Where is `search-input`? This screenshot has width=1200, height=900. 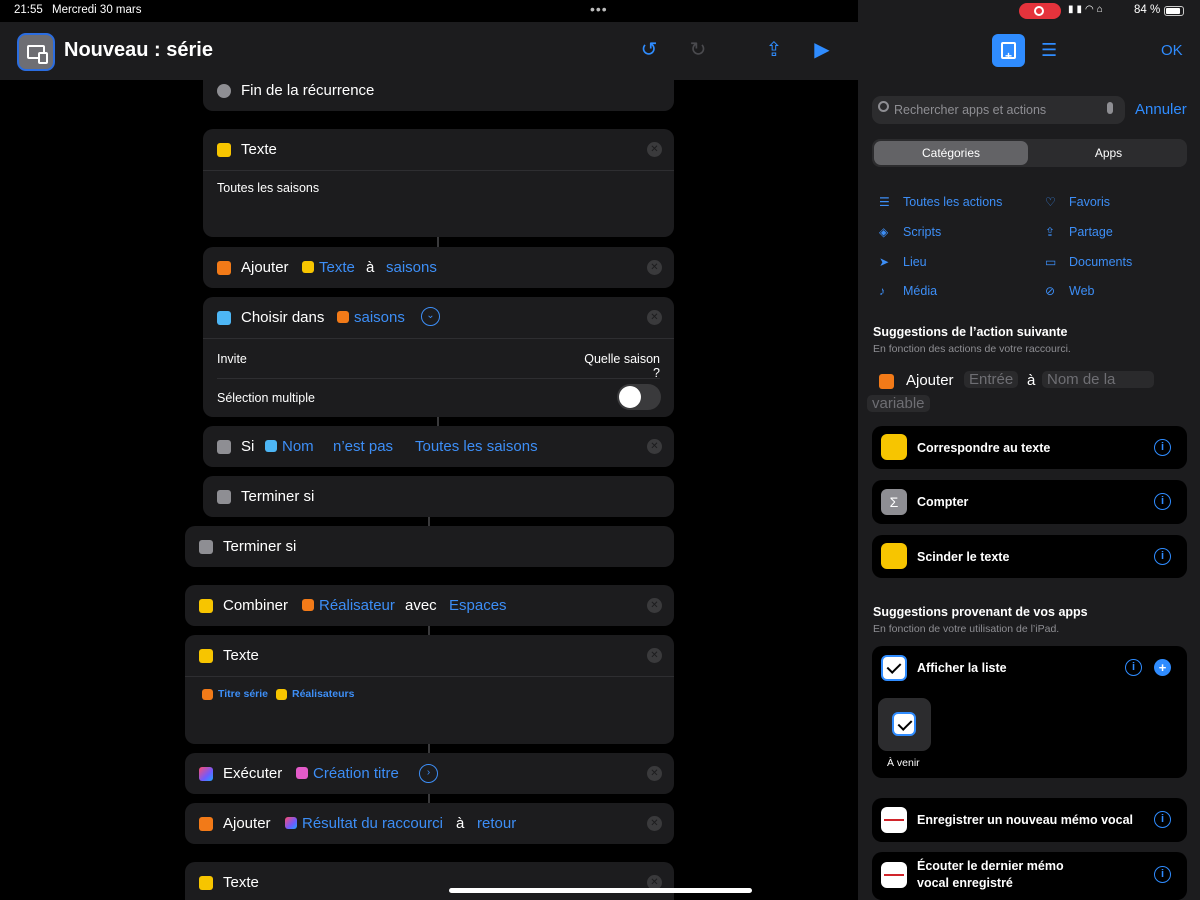 search-input is located at coordinates (999, 110).